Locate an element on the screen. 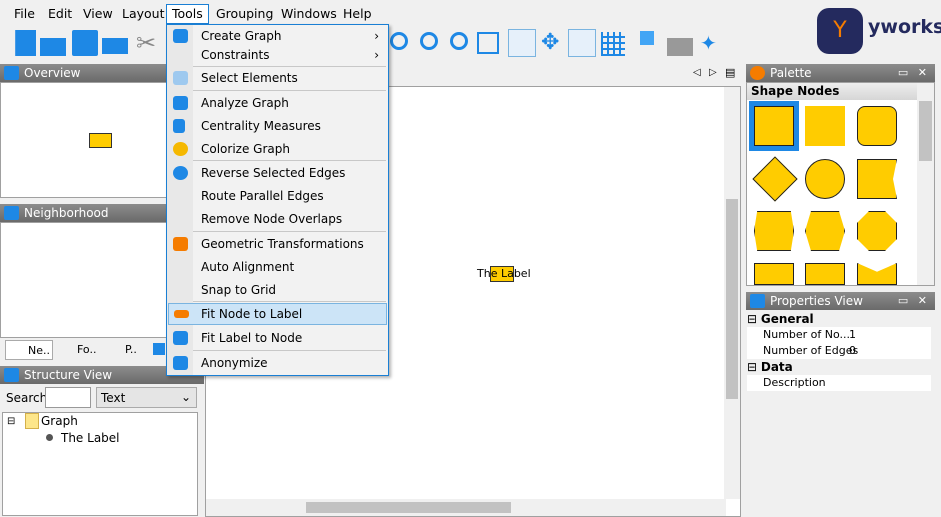 The height and width of the screenshot is (517, 941). yworks-logo: Y is located at coordinates (840, 31).